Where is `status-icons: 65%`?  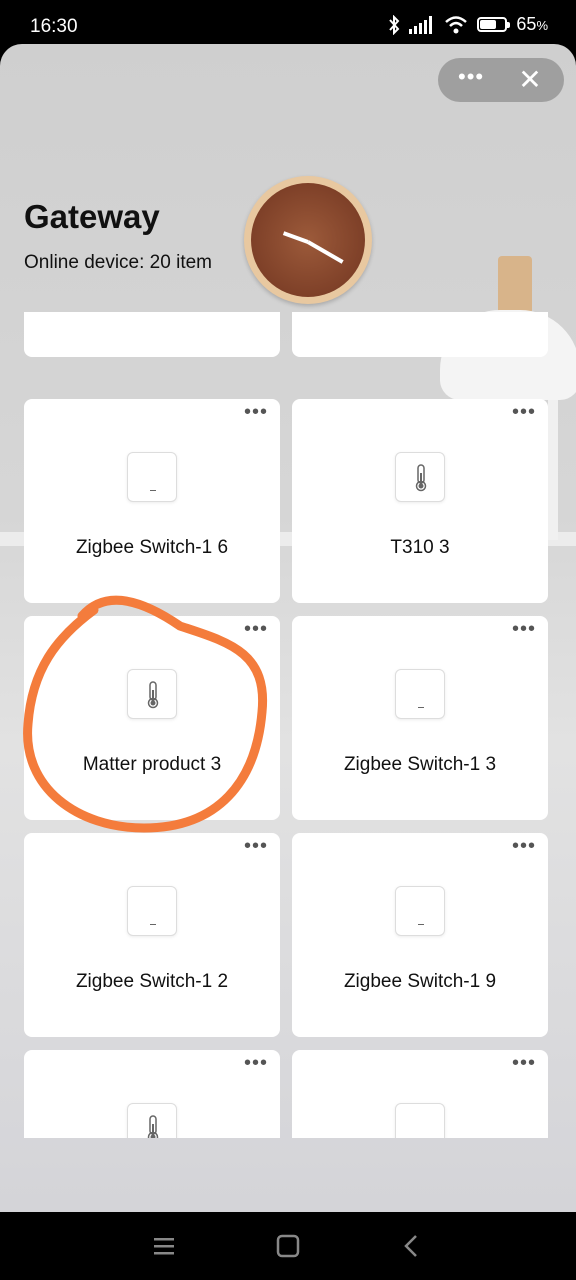
status-icons: 65% is located at coordinates (468, 24).